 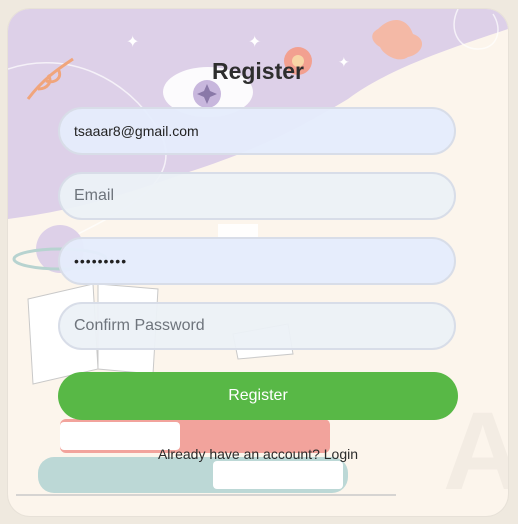 I want to click on login-prompt-text: Already have an account?, so click(x=238, y=454).